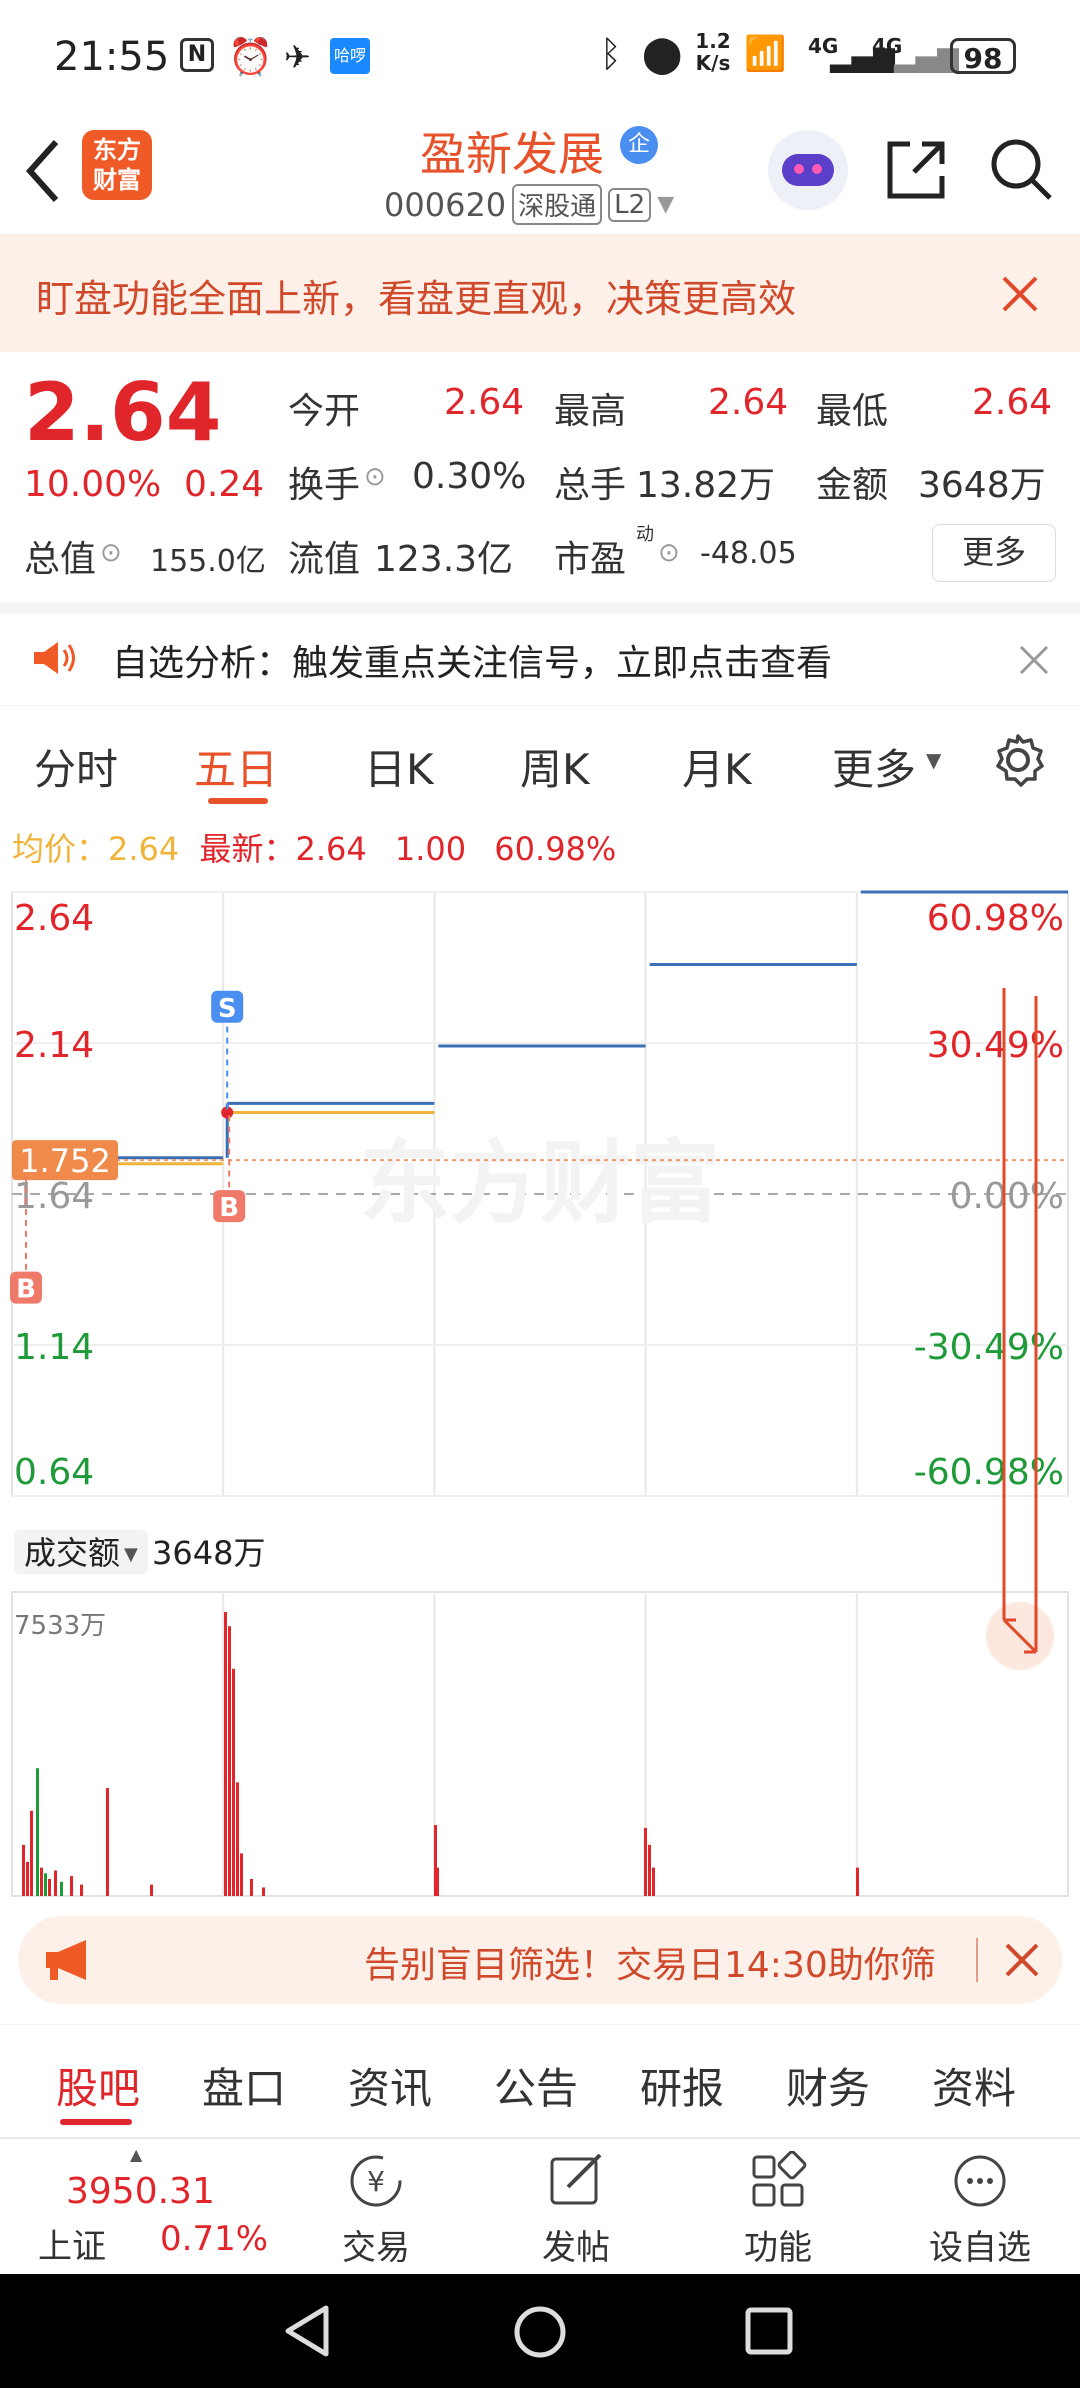 Image resolution: width=1080 pixels, height=2388 pixels. Describe the element at coordinates (72, 1553) in the screenshot. I see `volume-selector-label: 成交额` at that location.